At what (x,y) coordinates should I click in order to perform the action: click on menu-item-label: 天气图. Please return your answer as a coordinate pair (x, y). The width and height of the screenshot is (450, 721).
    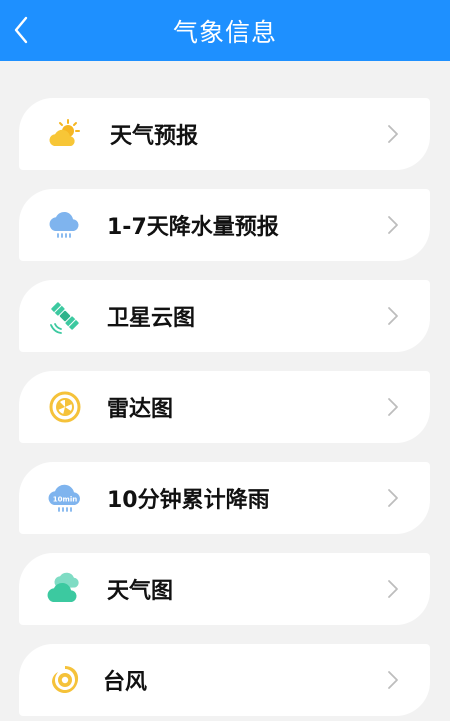
    Looking at the image, I should click on (140, 591).